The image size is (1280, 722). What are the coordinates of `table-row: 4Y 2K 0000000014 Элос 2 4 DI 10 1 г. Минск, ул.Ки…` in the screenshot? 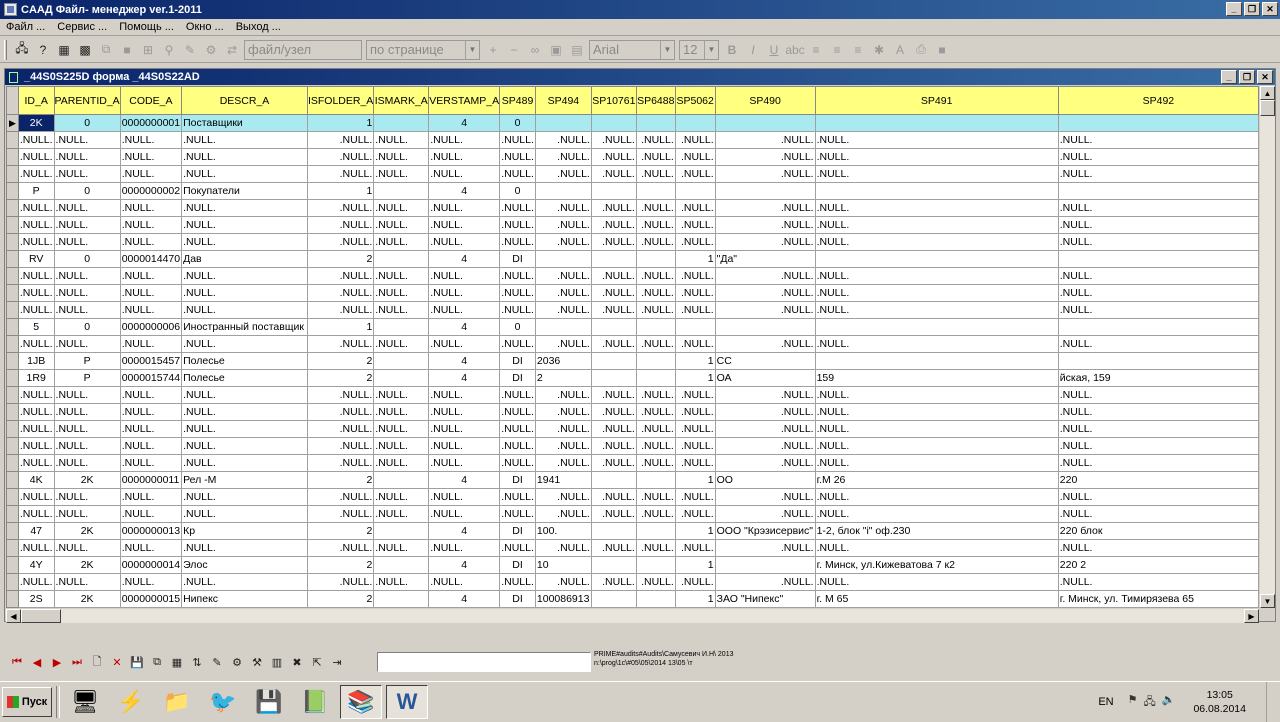 It's located at (632, 565).